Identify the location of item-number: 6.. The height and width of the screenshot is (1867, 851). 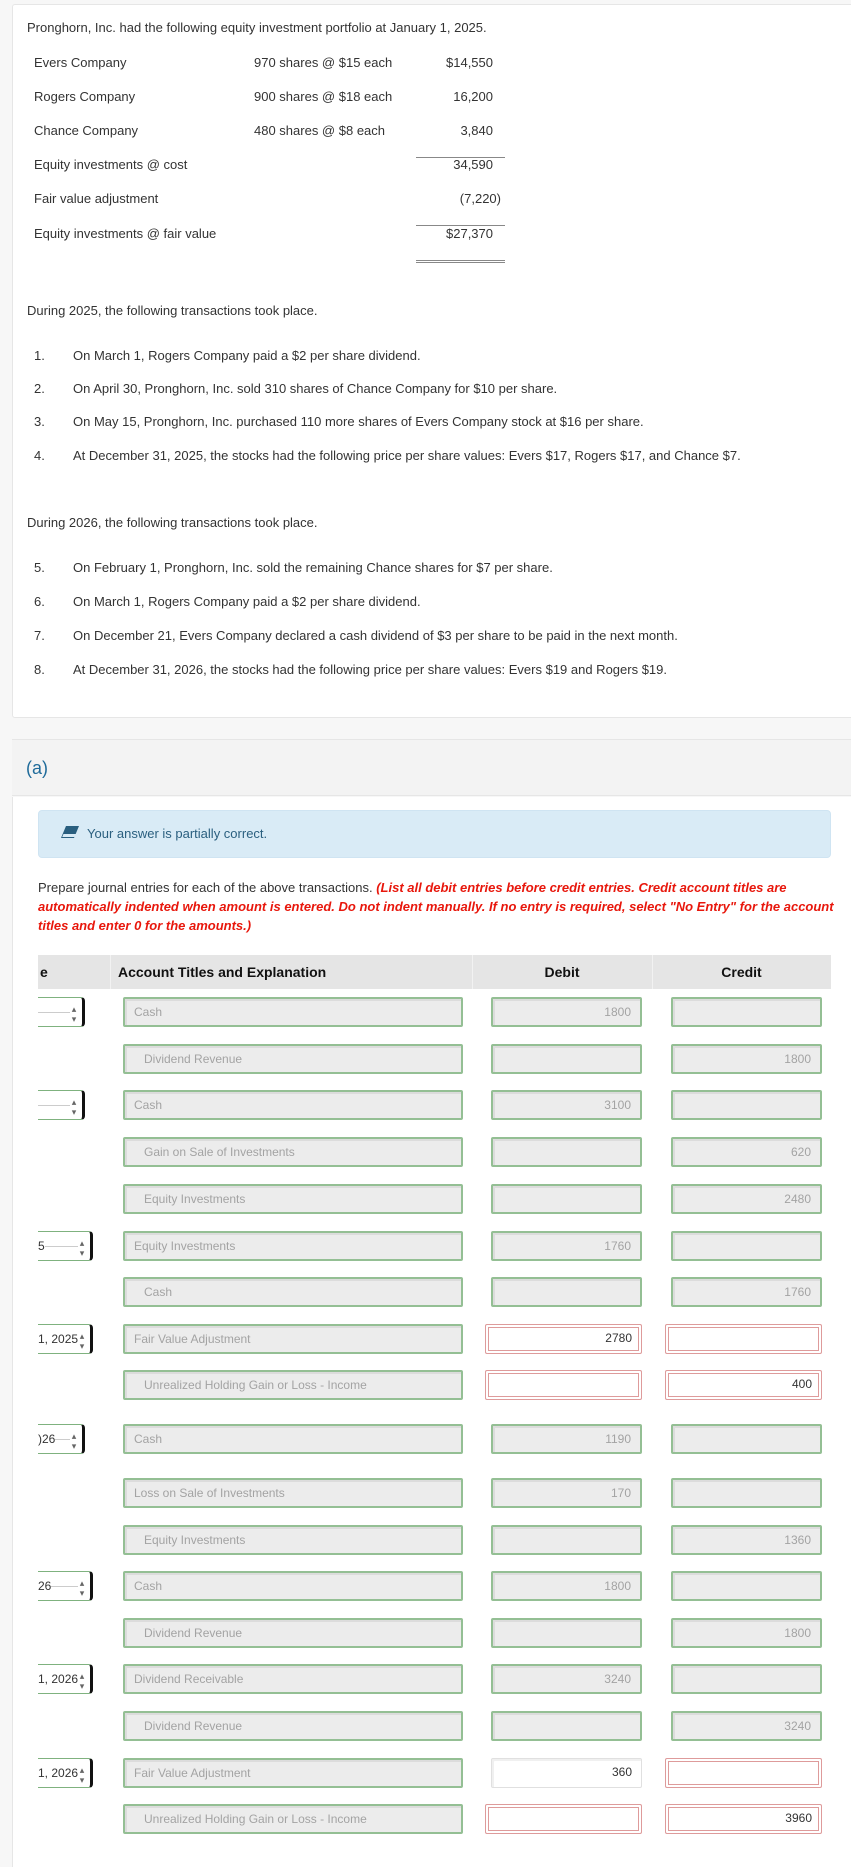
(39, 601).